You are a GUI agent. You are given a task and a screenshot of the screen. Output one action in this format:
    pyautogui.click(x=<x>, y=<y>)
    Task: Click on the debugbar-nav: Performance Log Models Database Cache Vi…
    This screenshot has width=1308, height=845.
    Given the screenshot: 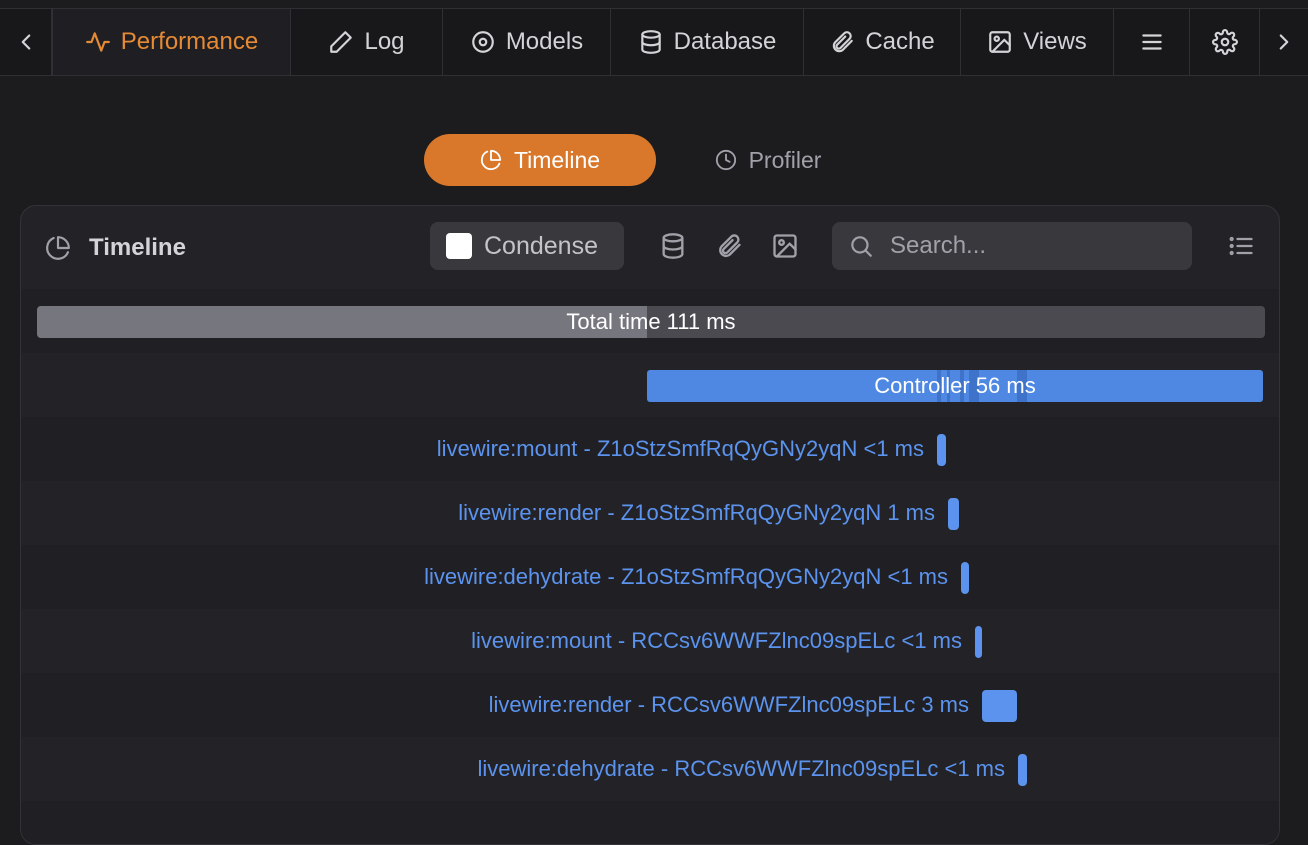 What is the action you would take?
    pyautogui.click(x=654, y=42)
    